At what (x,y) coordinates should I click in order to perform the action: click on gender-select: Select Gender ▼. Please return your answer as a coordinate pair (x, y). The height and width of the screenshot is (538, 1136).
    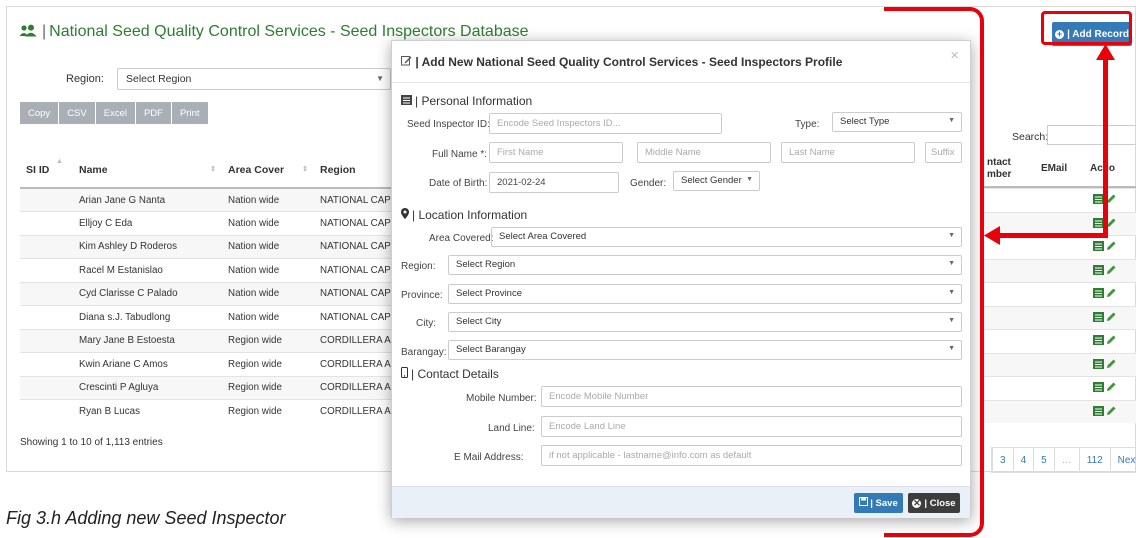
    Looking at the image, I should click on (716, 181).